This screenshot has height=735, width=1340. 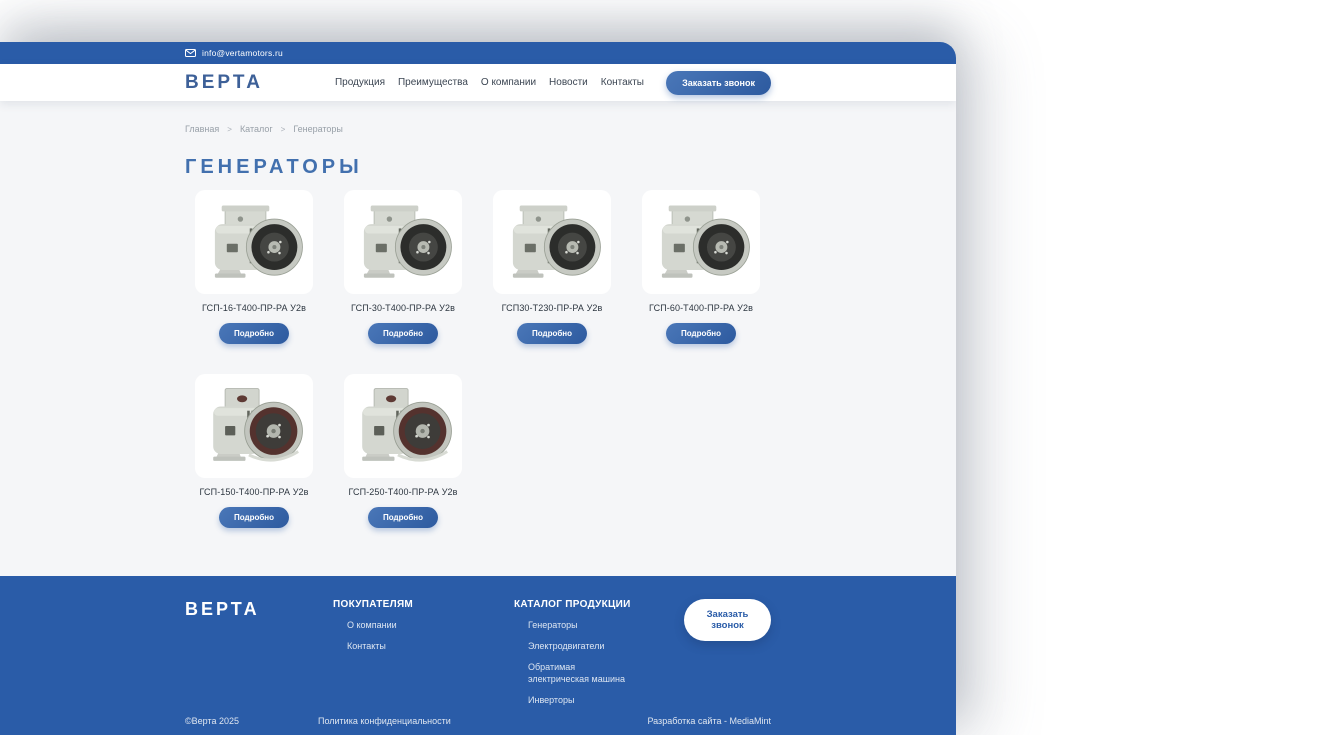 I want to click on product-name: ГСП30-Т230-ПР-РА У2в, so click(x=552, y=308).